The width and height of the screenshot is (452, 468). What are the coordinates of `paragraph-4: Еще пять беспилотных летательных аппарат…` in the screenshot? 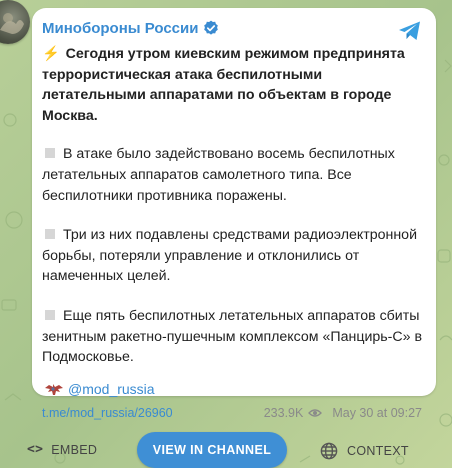 It's located at (232, 336).